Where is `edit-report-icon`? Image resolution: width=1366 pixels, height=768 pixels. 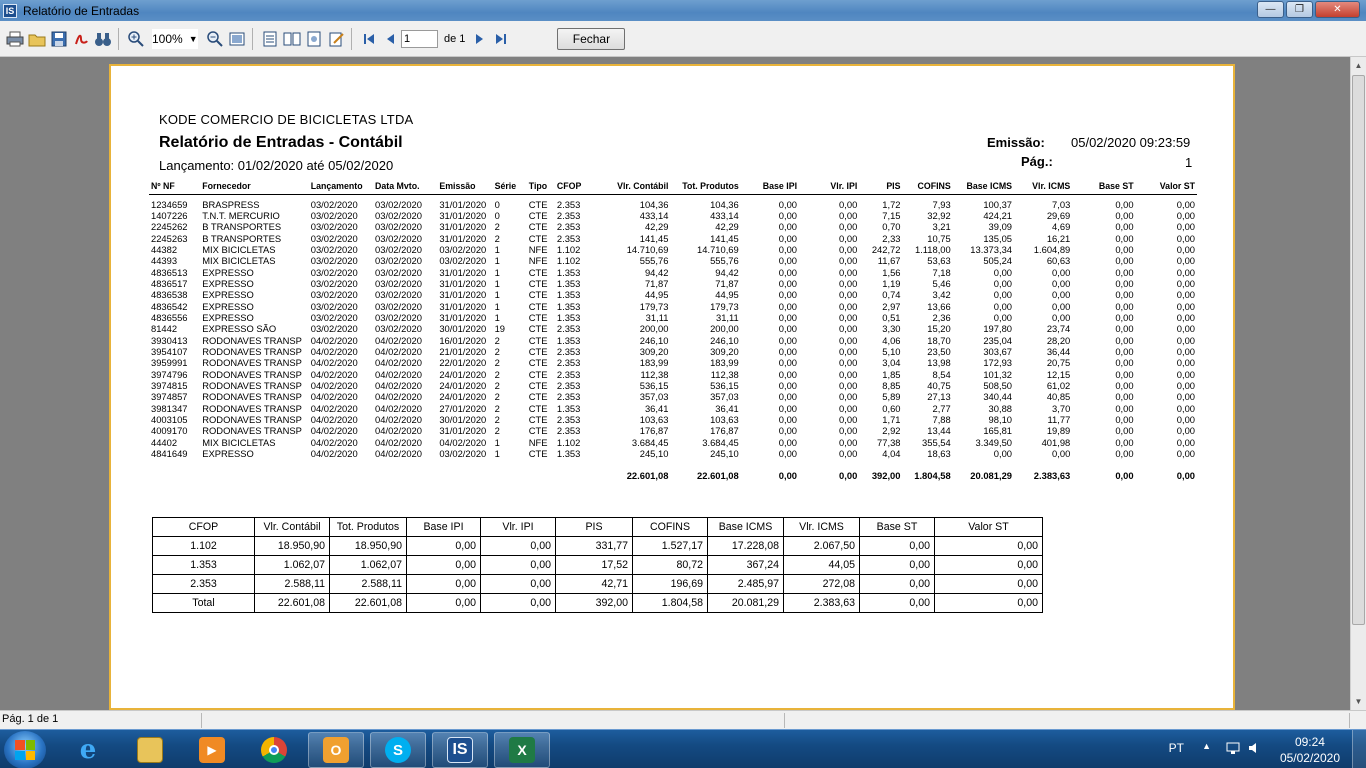 edit-report-icon is located at coordinates (335, 38).